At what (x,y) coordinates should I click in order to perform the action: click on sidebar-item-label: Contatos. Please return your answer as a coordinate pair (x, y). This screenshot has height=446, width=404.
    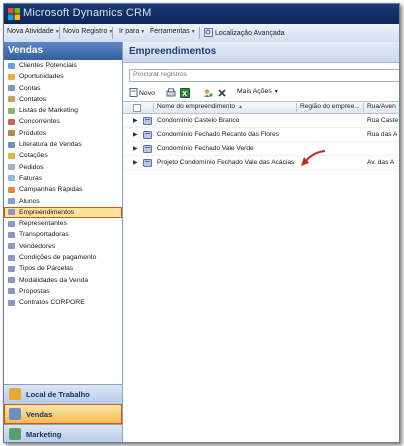
    Looking at the image, I should click on (33, 99).